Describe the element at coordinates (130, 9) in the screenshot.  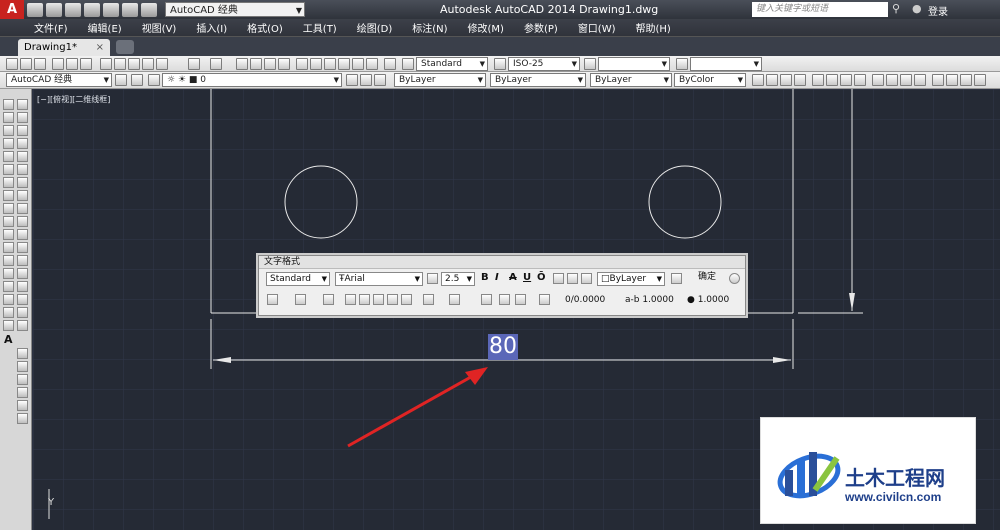
I see `undo-icon` at that location.